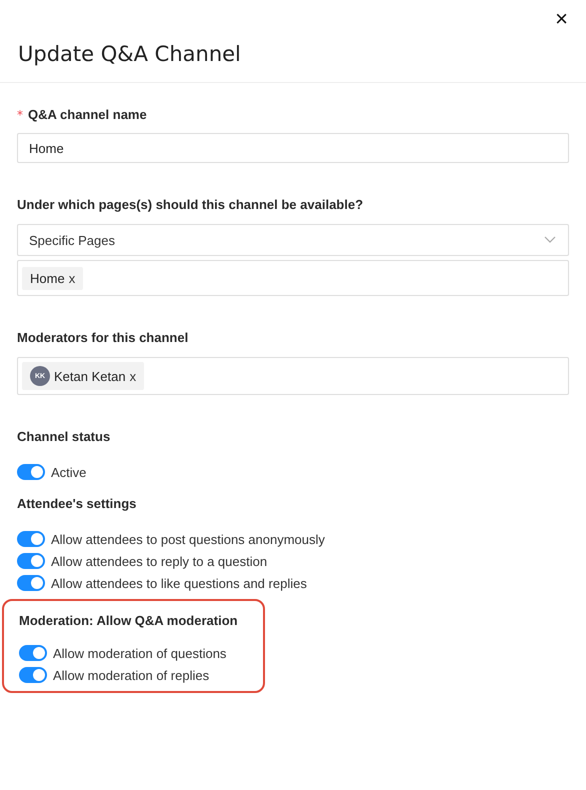 Image resolution: width=586 pixels, height=790 pixels. Describe the element at coordinates (159, 561) in the screenshot. I see `toggle-label: Allow attendees to reply to a question` at that location.